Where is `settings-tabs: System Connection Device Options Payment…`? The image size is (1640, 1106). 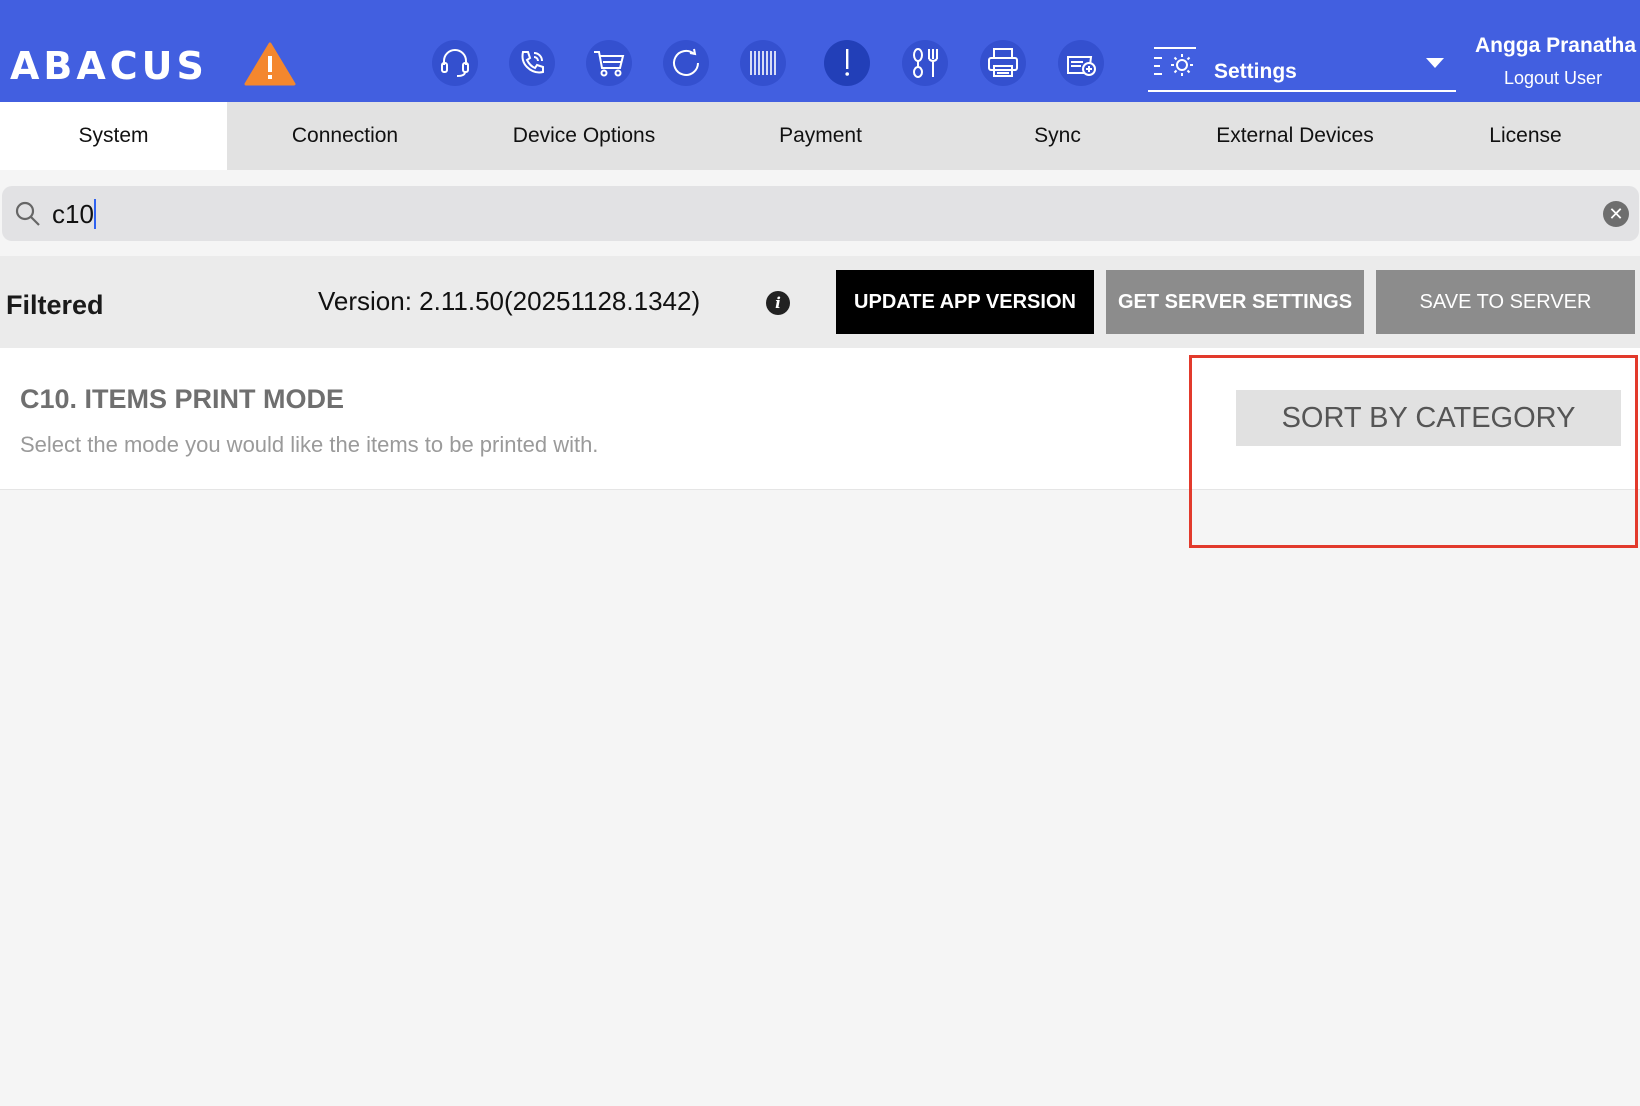
settings-tabs: System Connection Device Options Payment… is located at coordinates (820, 136).